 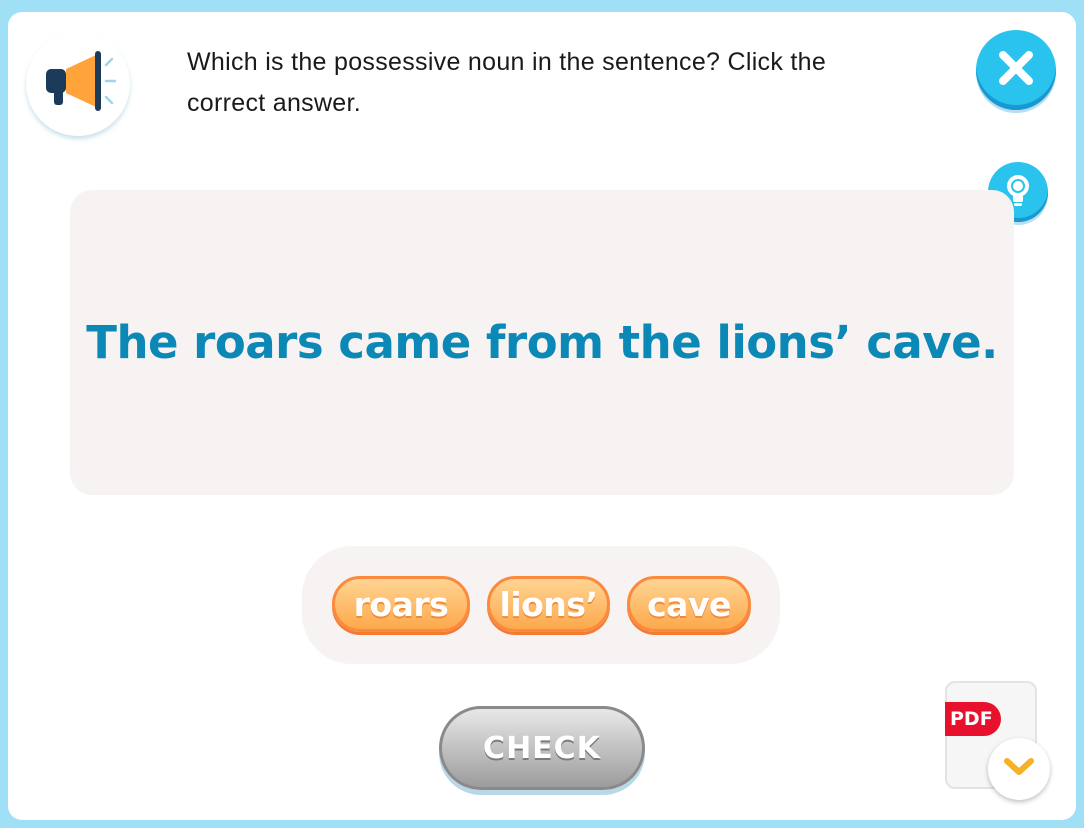 I want to click on sentence-text: The roars came from the lions’ cave., so click(x=542, y=342).